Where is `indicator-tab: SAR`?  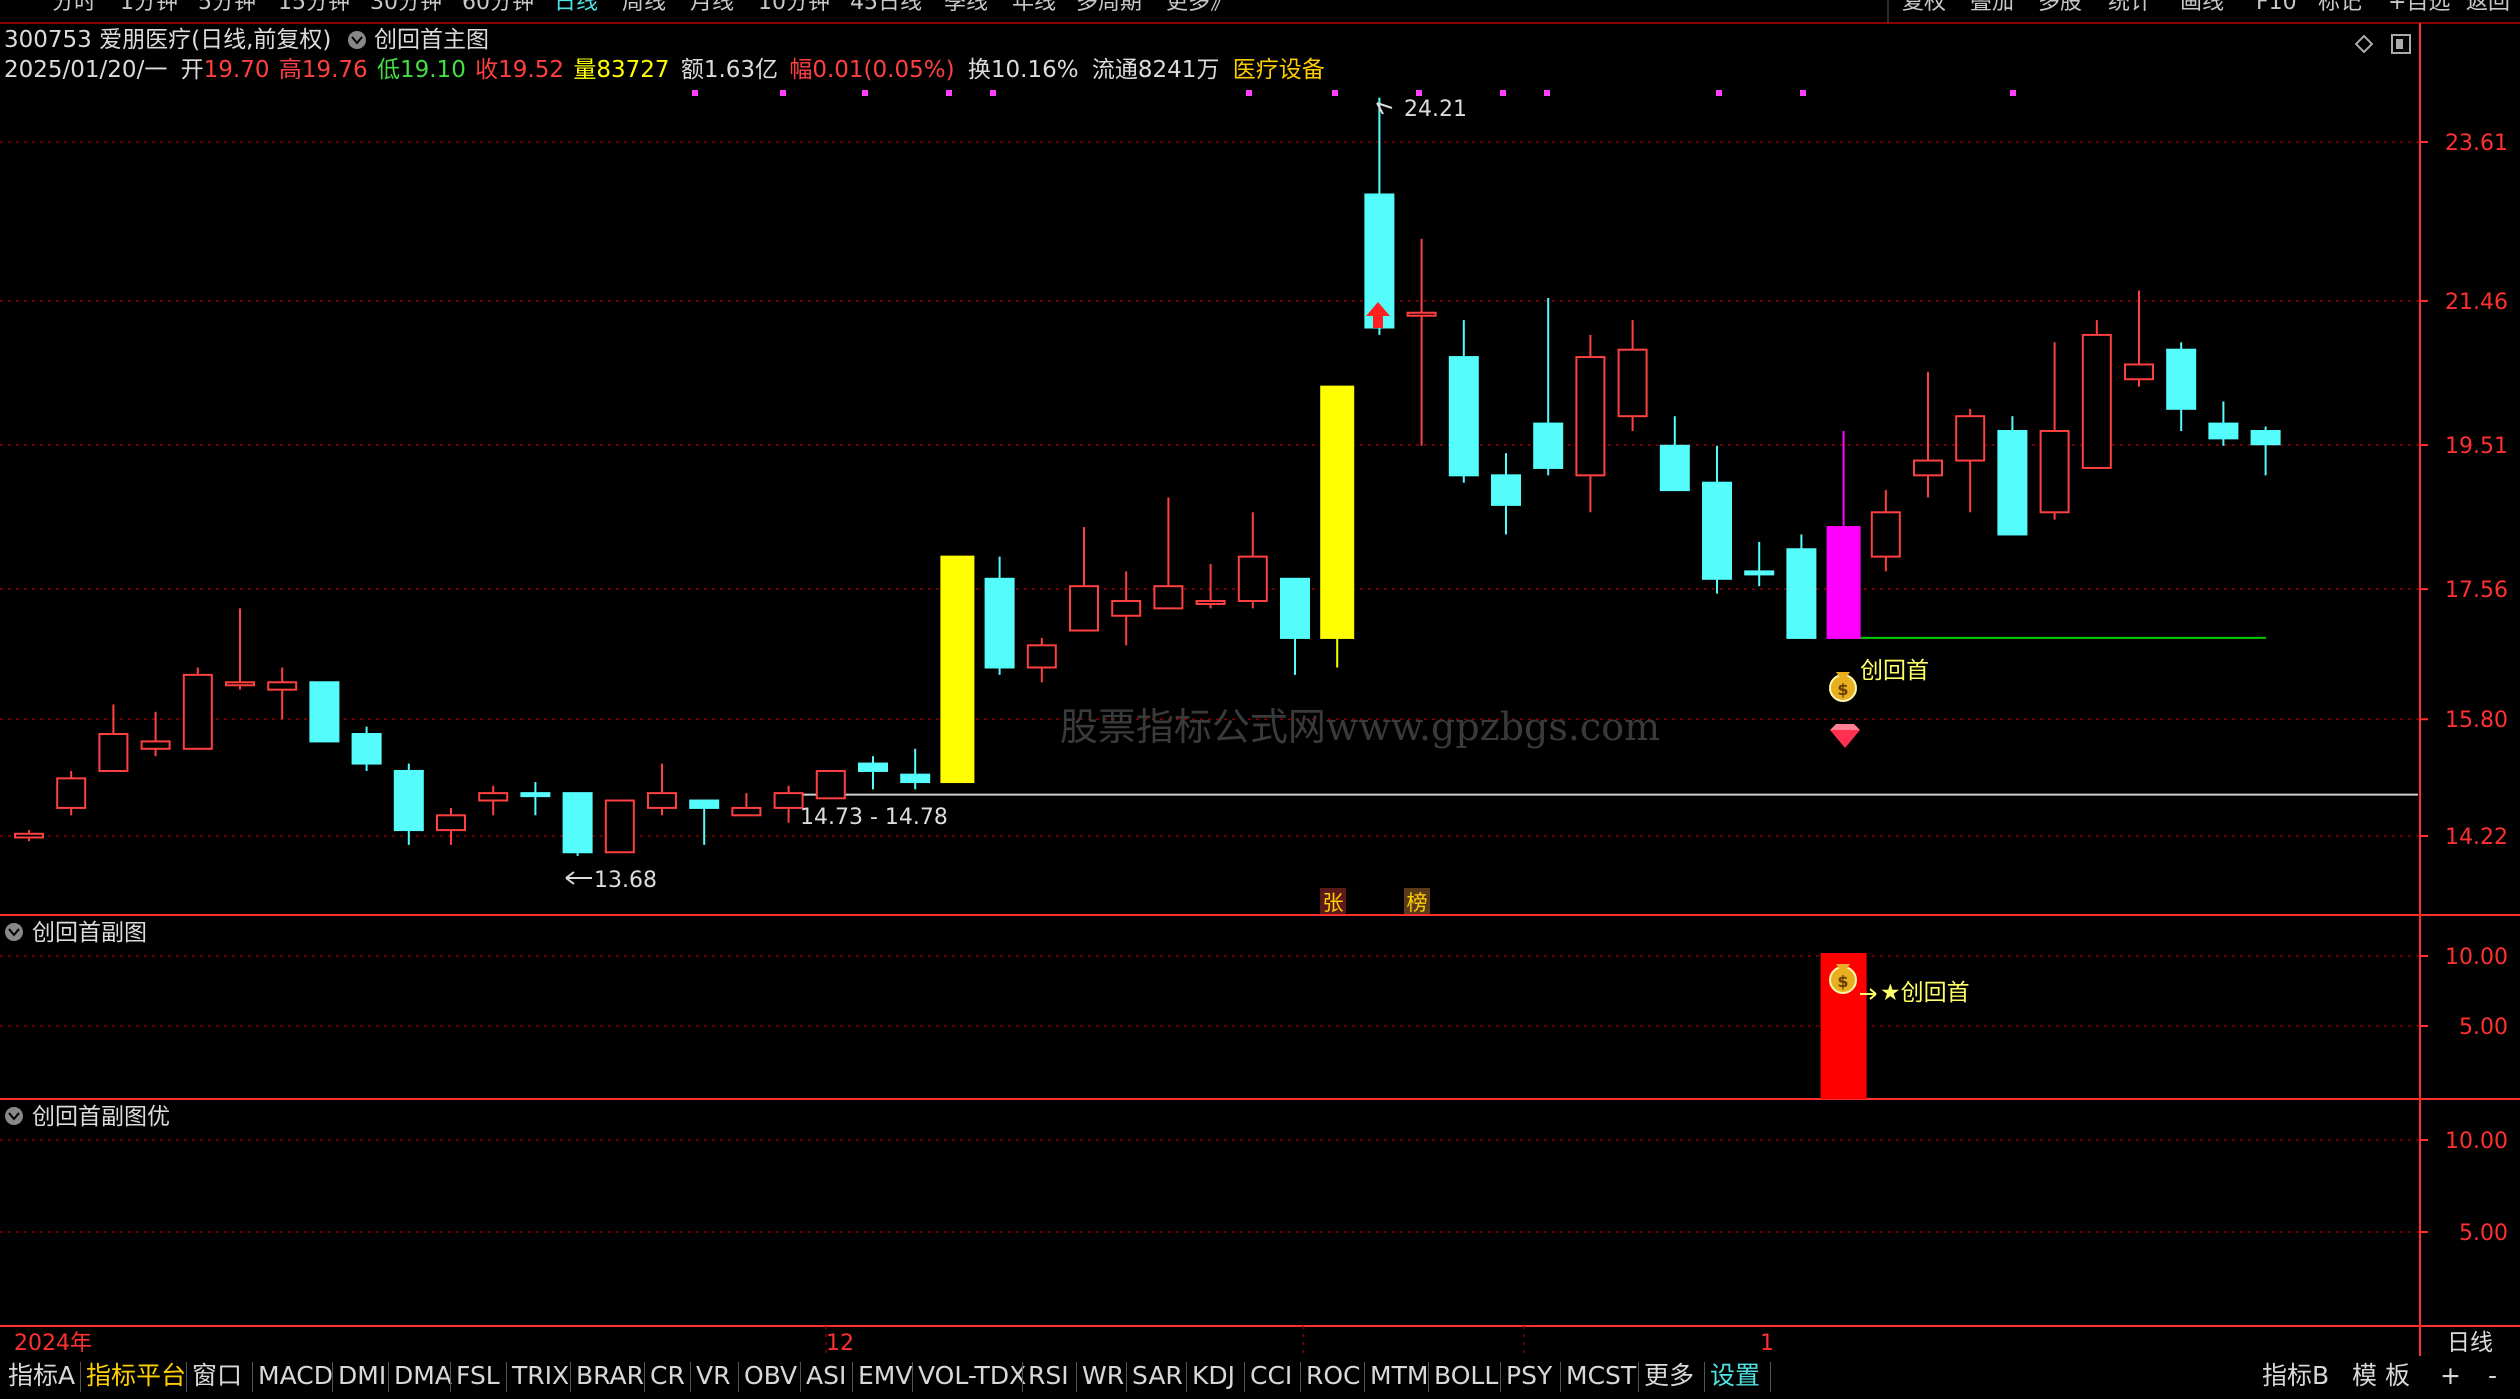
indicator-tab: SAR is located at coordinates (1157, 1376).